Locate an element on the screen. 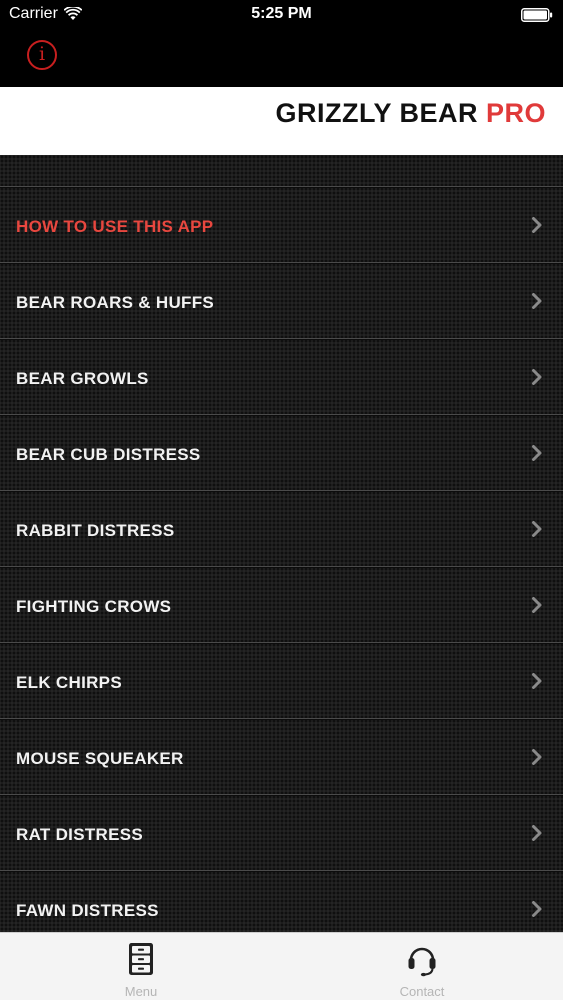  tab-contact-label: Contact is located at coordinates (422, 991).